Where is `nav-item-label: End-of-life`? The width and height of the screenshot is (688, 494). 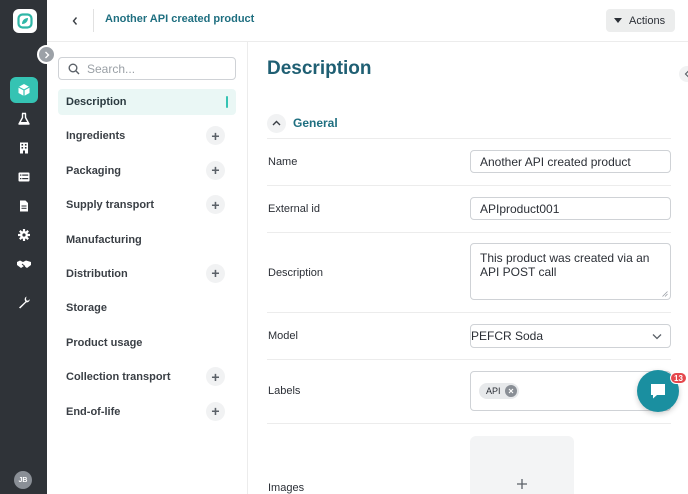 nav-item-label: End-of-life is located at coordinates (93, 411).